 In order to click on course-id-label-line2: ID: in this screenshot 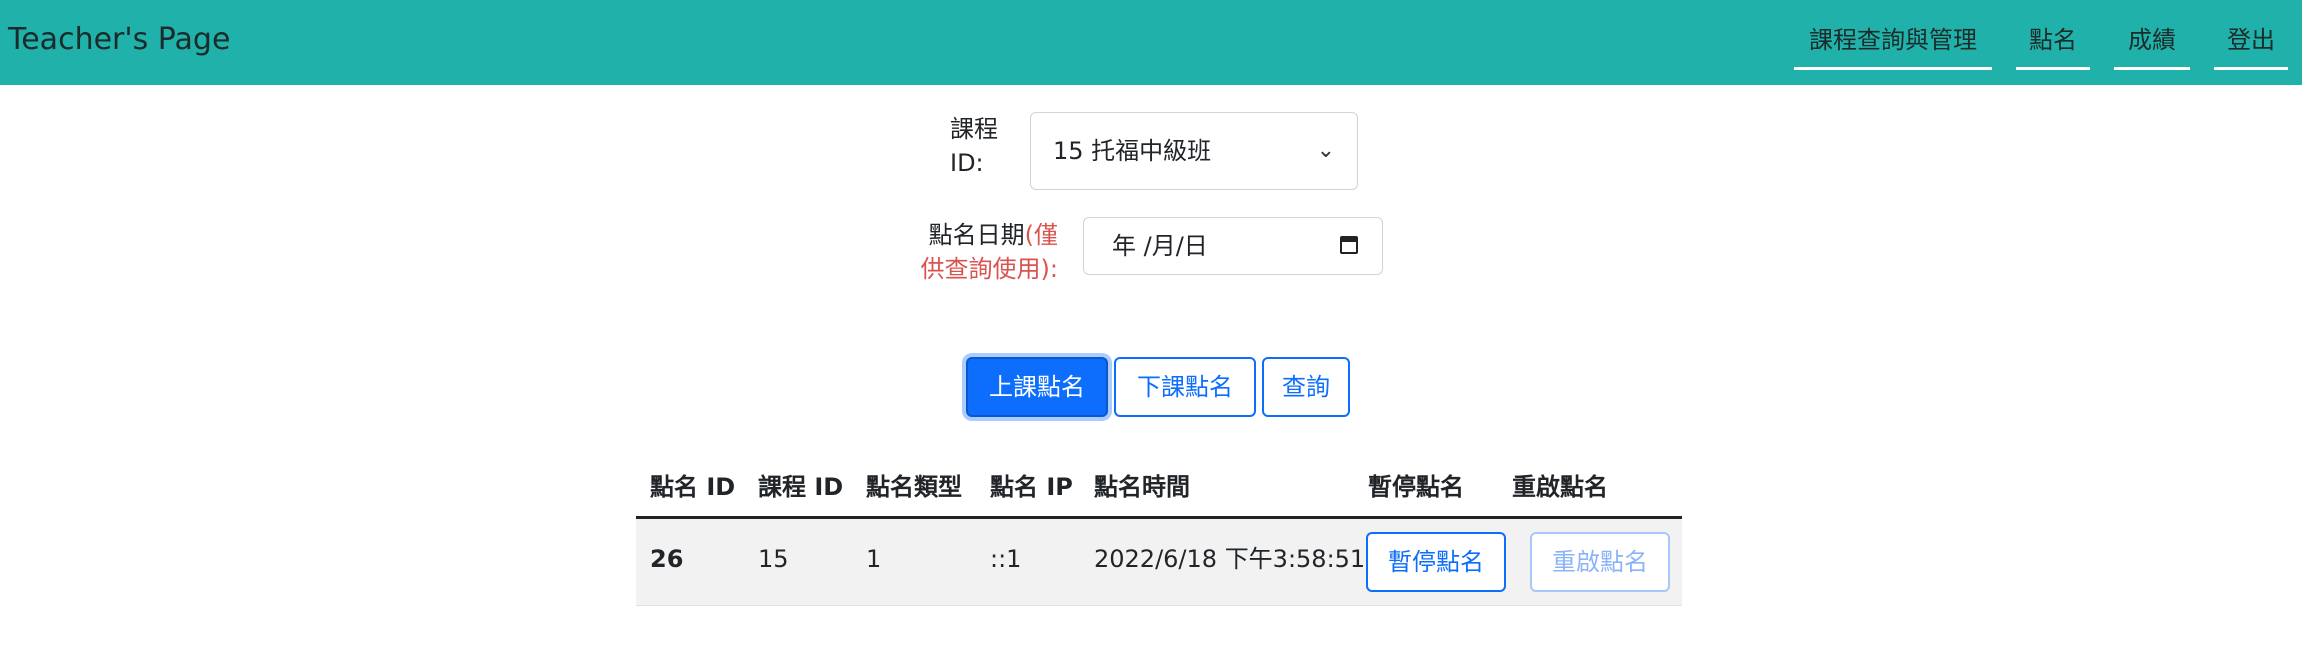, I will do `click(967, 163)`.